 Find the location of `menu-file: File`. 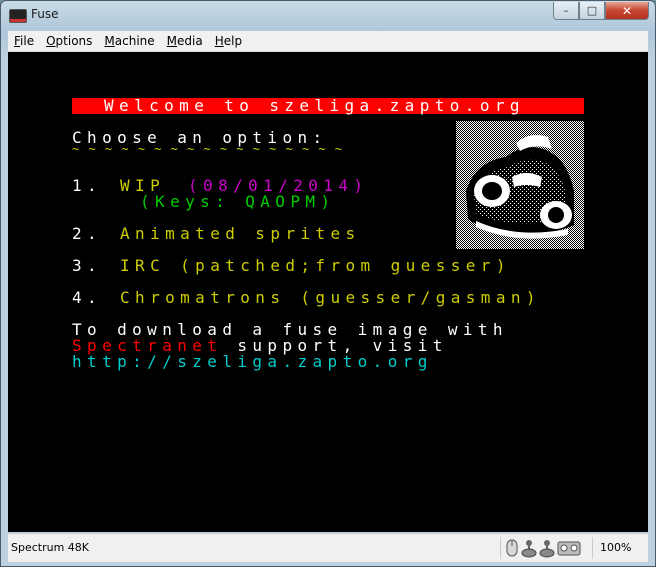

menu-file: File is located at coordinates (24, 41).